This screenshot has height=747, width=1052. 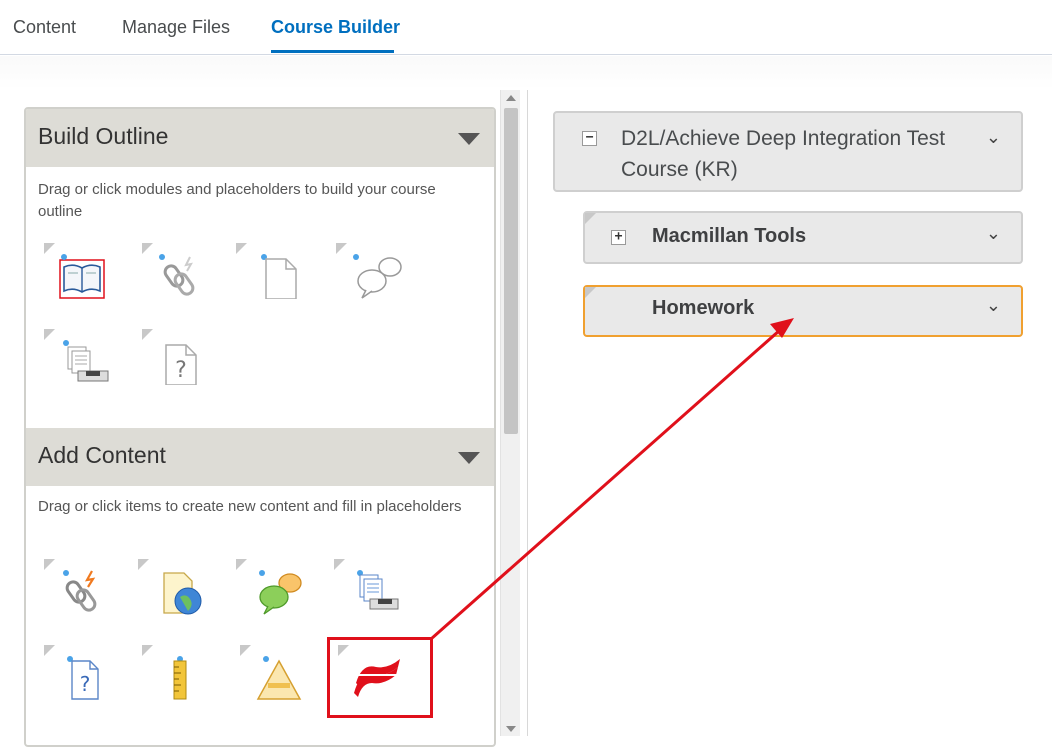 What do you see at coordinates (612, 479) in the screenshot?
I see `drag-arrow-annotation` at bounding box center [612, 479].